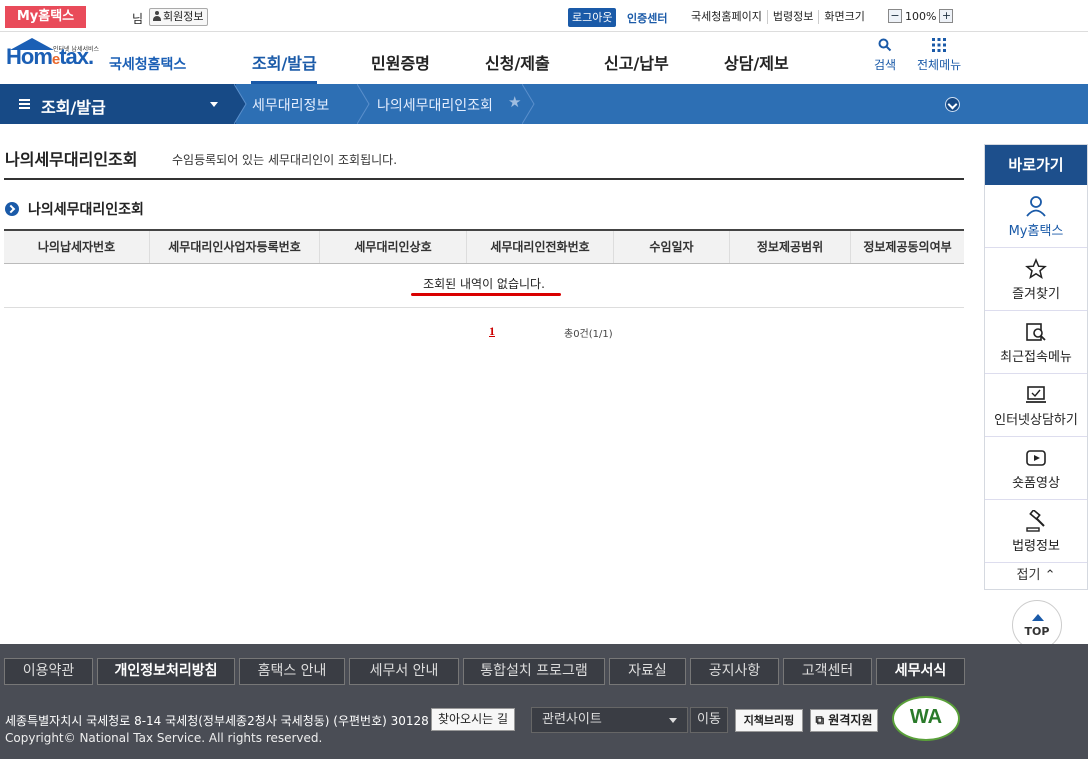 This screenshot has width=1088, height=759. What do you see at coordinates (71, 159) in the screenshot?
I see `page-title: 나의세무대리인조회` at bounding box center [71, 159].